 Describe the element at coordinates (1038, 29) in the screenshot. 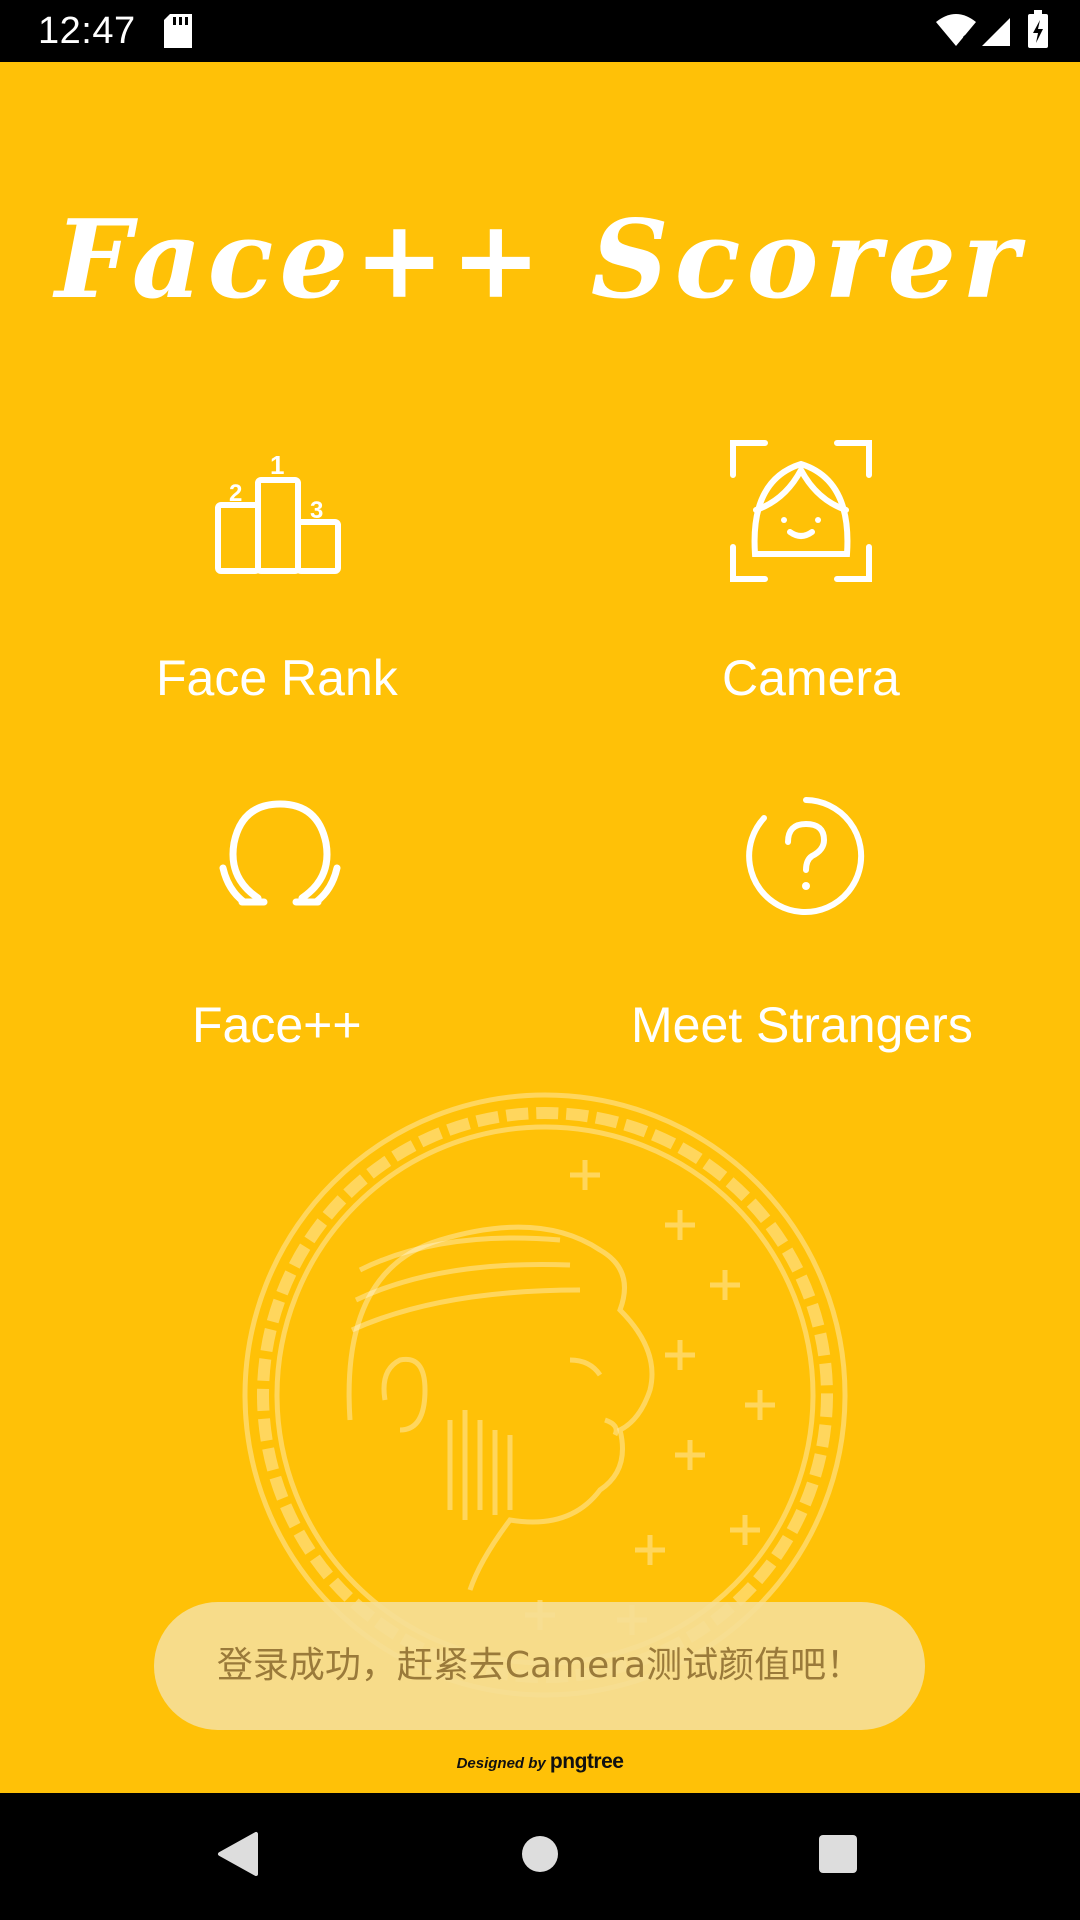

I see `battery-charging-icon` at that location.